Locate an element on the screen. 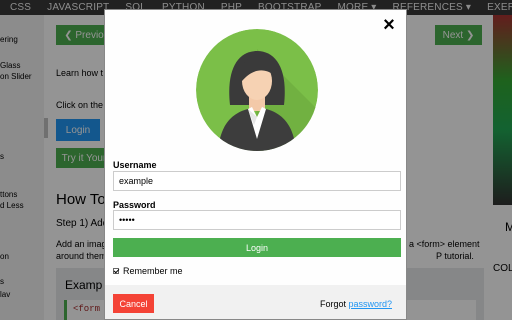 This screenshot has height=320, width=512. remember-me-label: Remember me is located at coordinates (153, 271).